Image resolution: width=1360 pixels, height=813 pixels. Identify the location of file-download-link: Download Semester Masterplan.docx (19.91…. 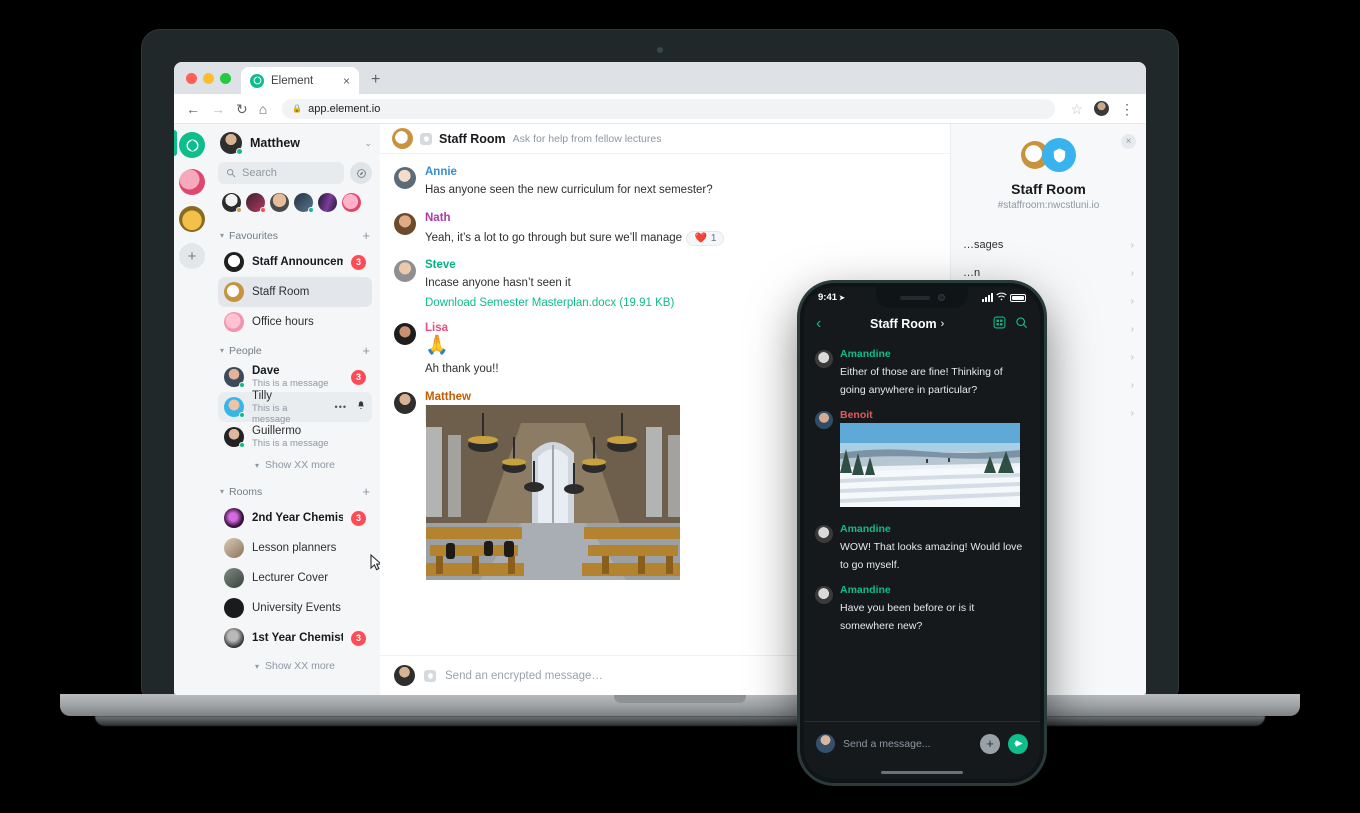
(549, 303).